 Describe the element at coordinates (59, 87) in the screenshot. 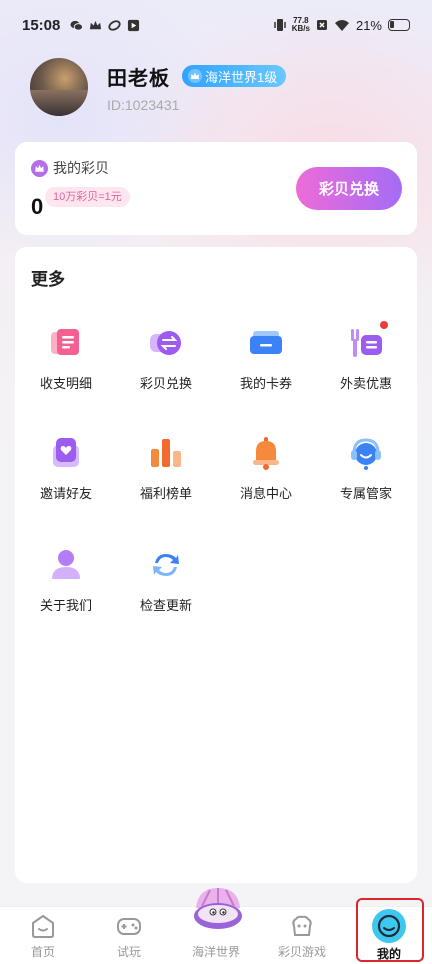

I see `avatar` at that location.